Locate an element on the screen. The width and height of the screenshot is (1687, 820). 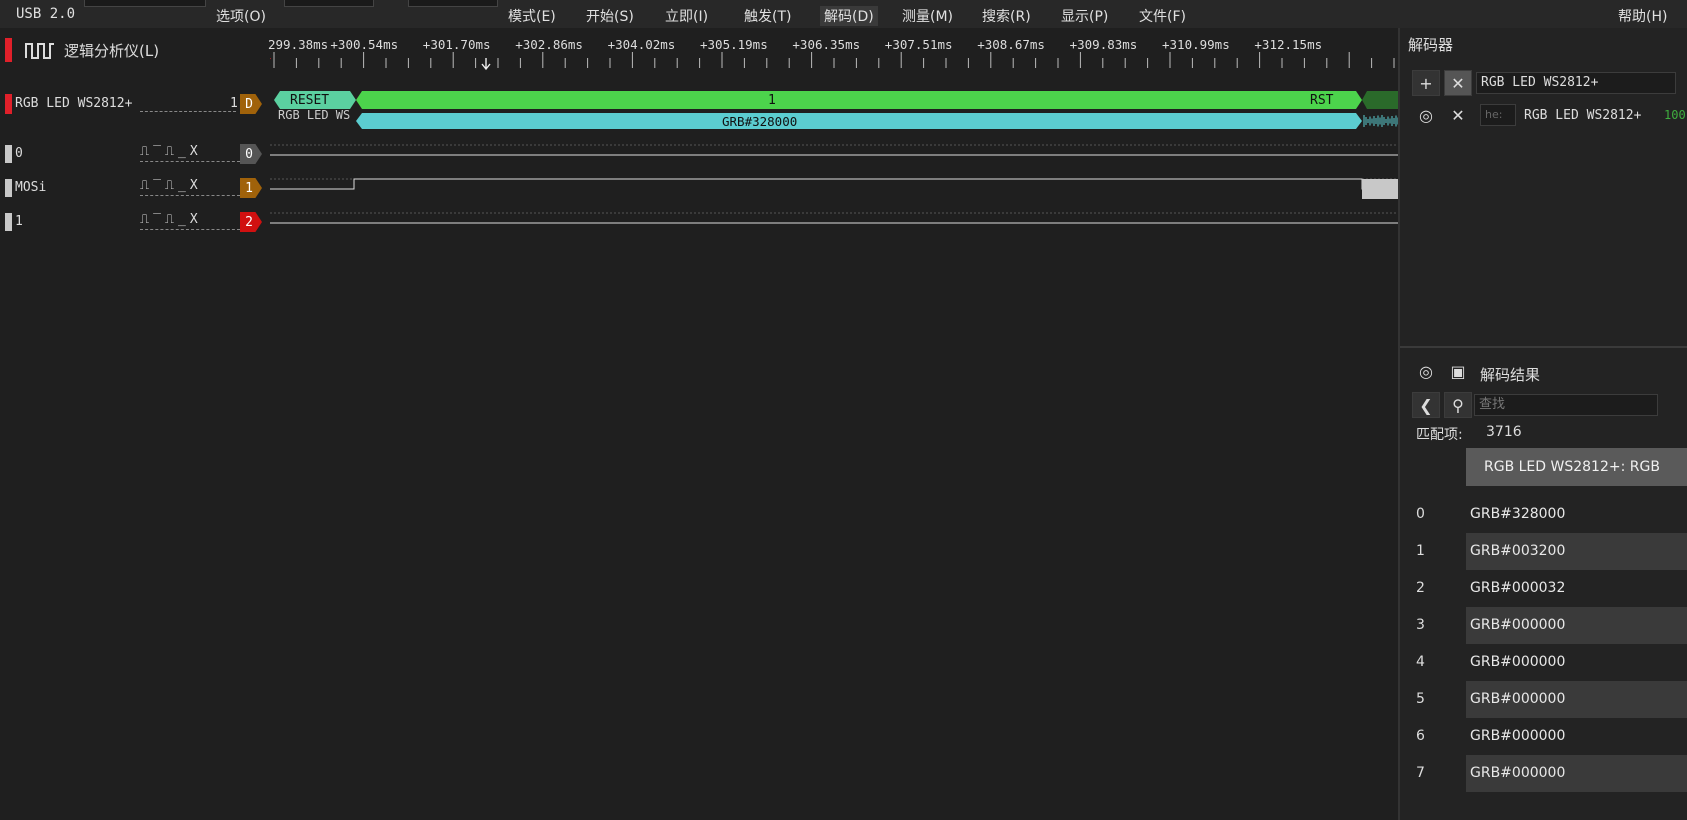
ch0-label: 0 is located at coordinates (19, 153).